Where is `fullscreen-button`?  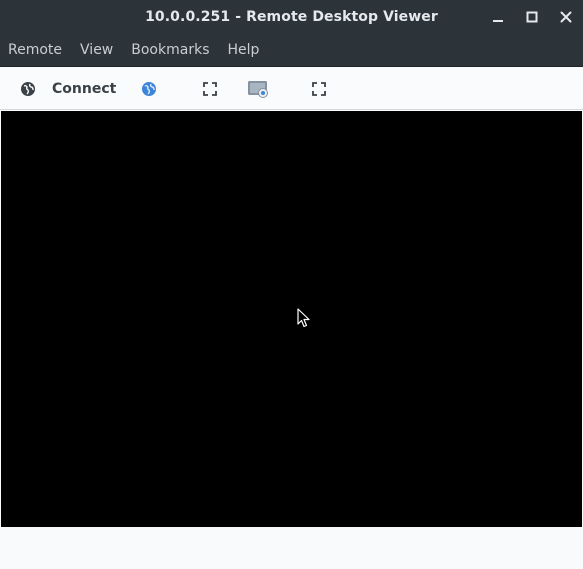 fullscreen-button is located at coordinates (210, 88).